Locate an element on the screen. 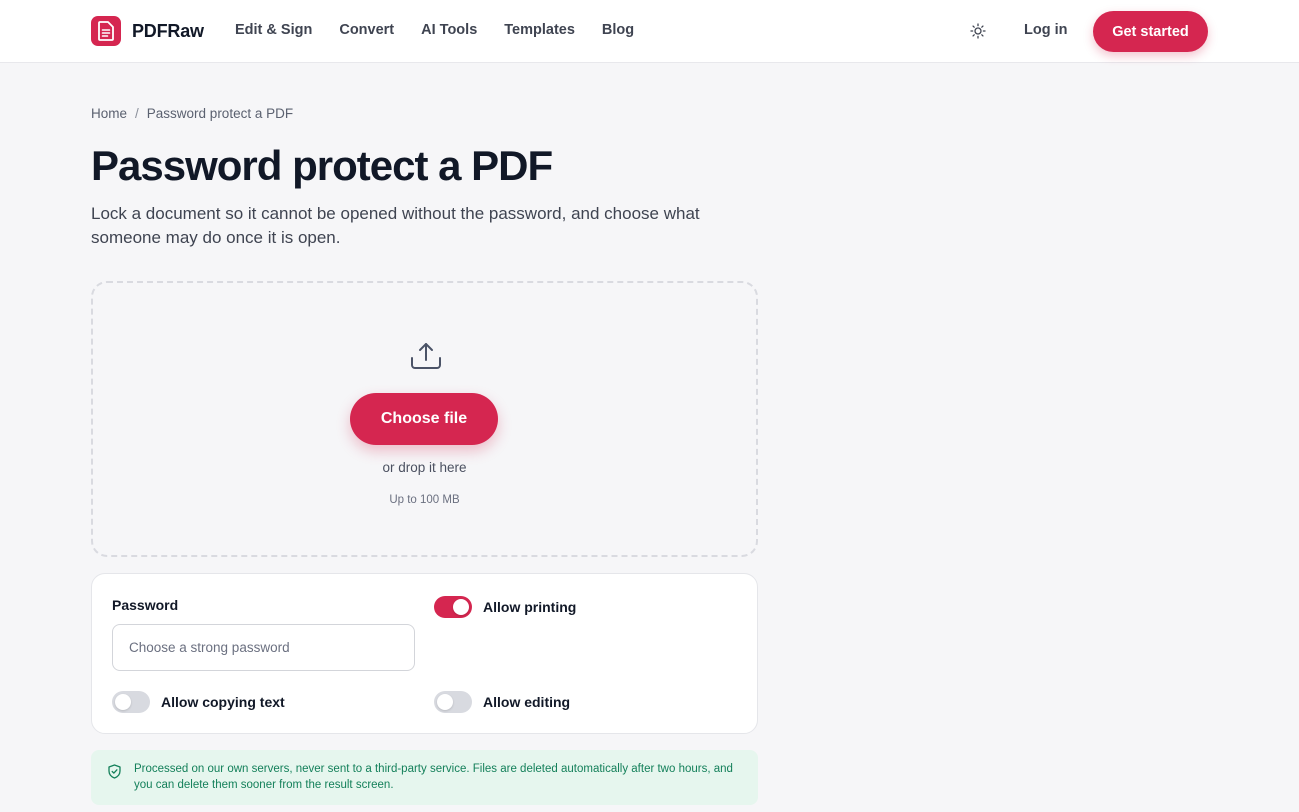  allow-printing-option: Allow printing is located at coordinates (505, 607).